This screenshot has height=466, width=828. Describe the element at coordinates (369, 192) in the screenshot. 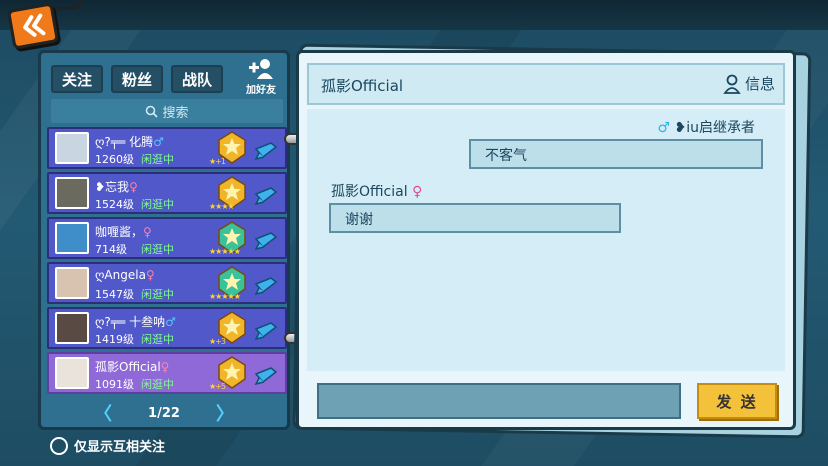

I see `sender-name: 孤影Official` at that location.